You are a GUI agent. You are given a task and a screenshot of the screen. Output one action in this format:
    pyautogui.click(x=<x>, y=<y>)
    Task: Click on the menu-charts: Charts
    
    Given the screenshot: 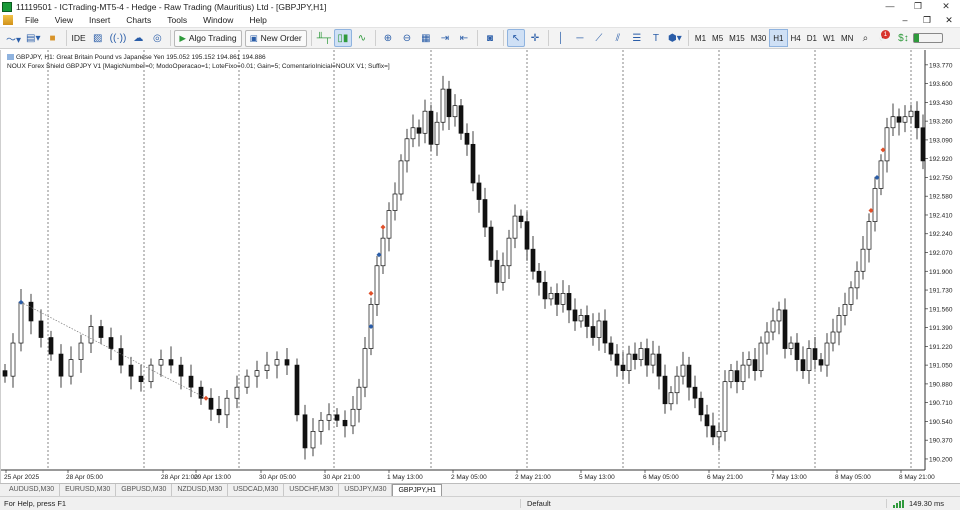 What is the action you would take?
    pyautogui.click(x=138, y=20)
    